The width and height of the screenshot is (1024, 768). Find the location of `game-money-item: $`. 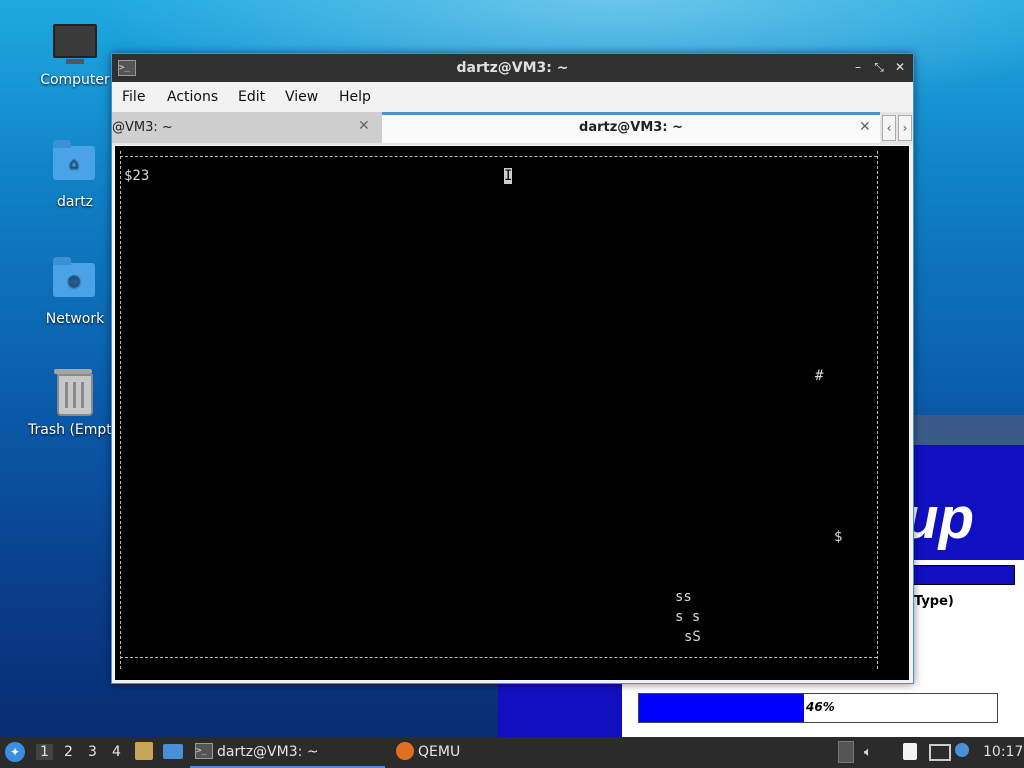

game-money-item: $ is located at coordinates (838, 537).